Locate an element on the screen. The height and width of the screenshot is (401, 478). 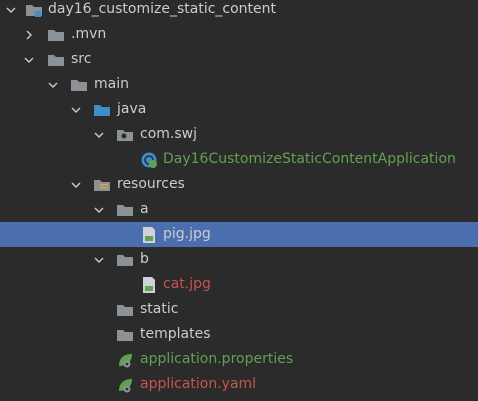
tree-label: static is located at coordinates (159, 309).